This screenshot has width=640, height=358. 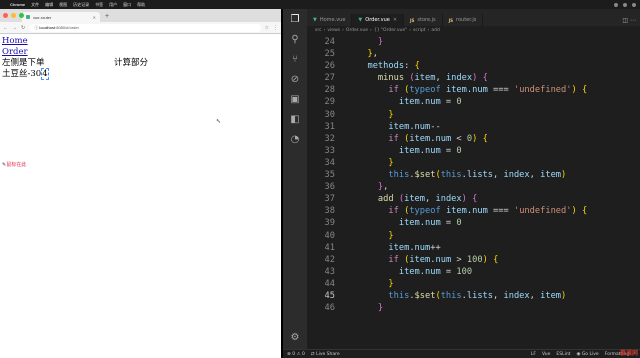 What do you see at coordinates (107, 17) in the screenshot?
I see `new-tab-button: +` at bounding box center [107, 17].